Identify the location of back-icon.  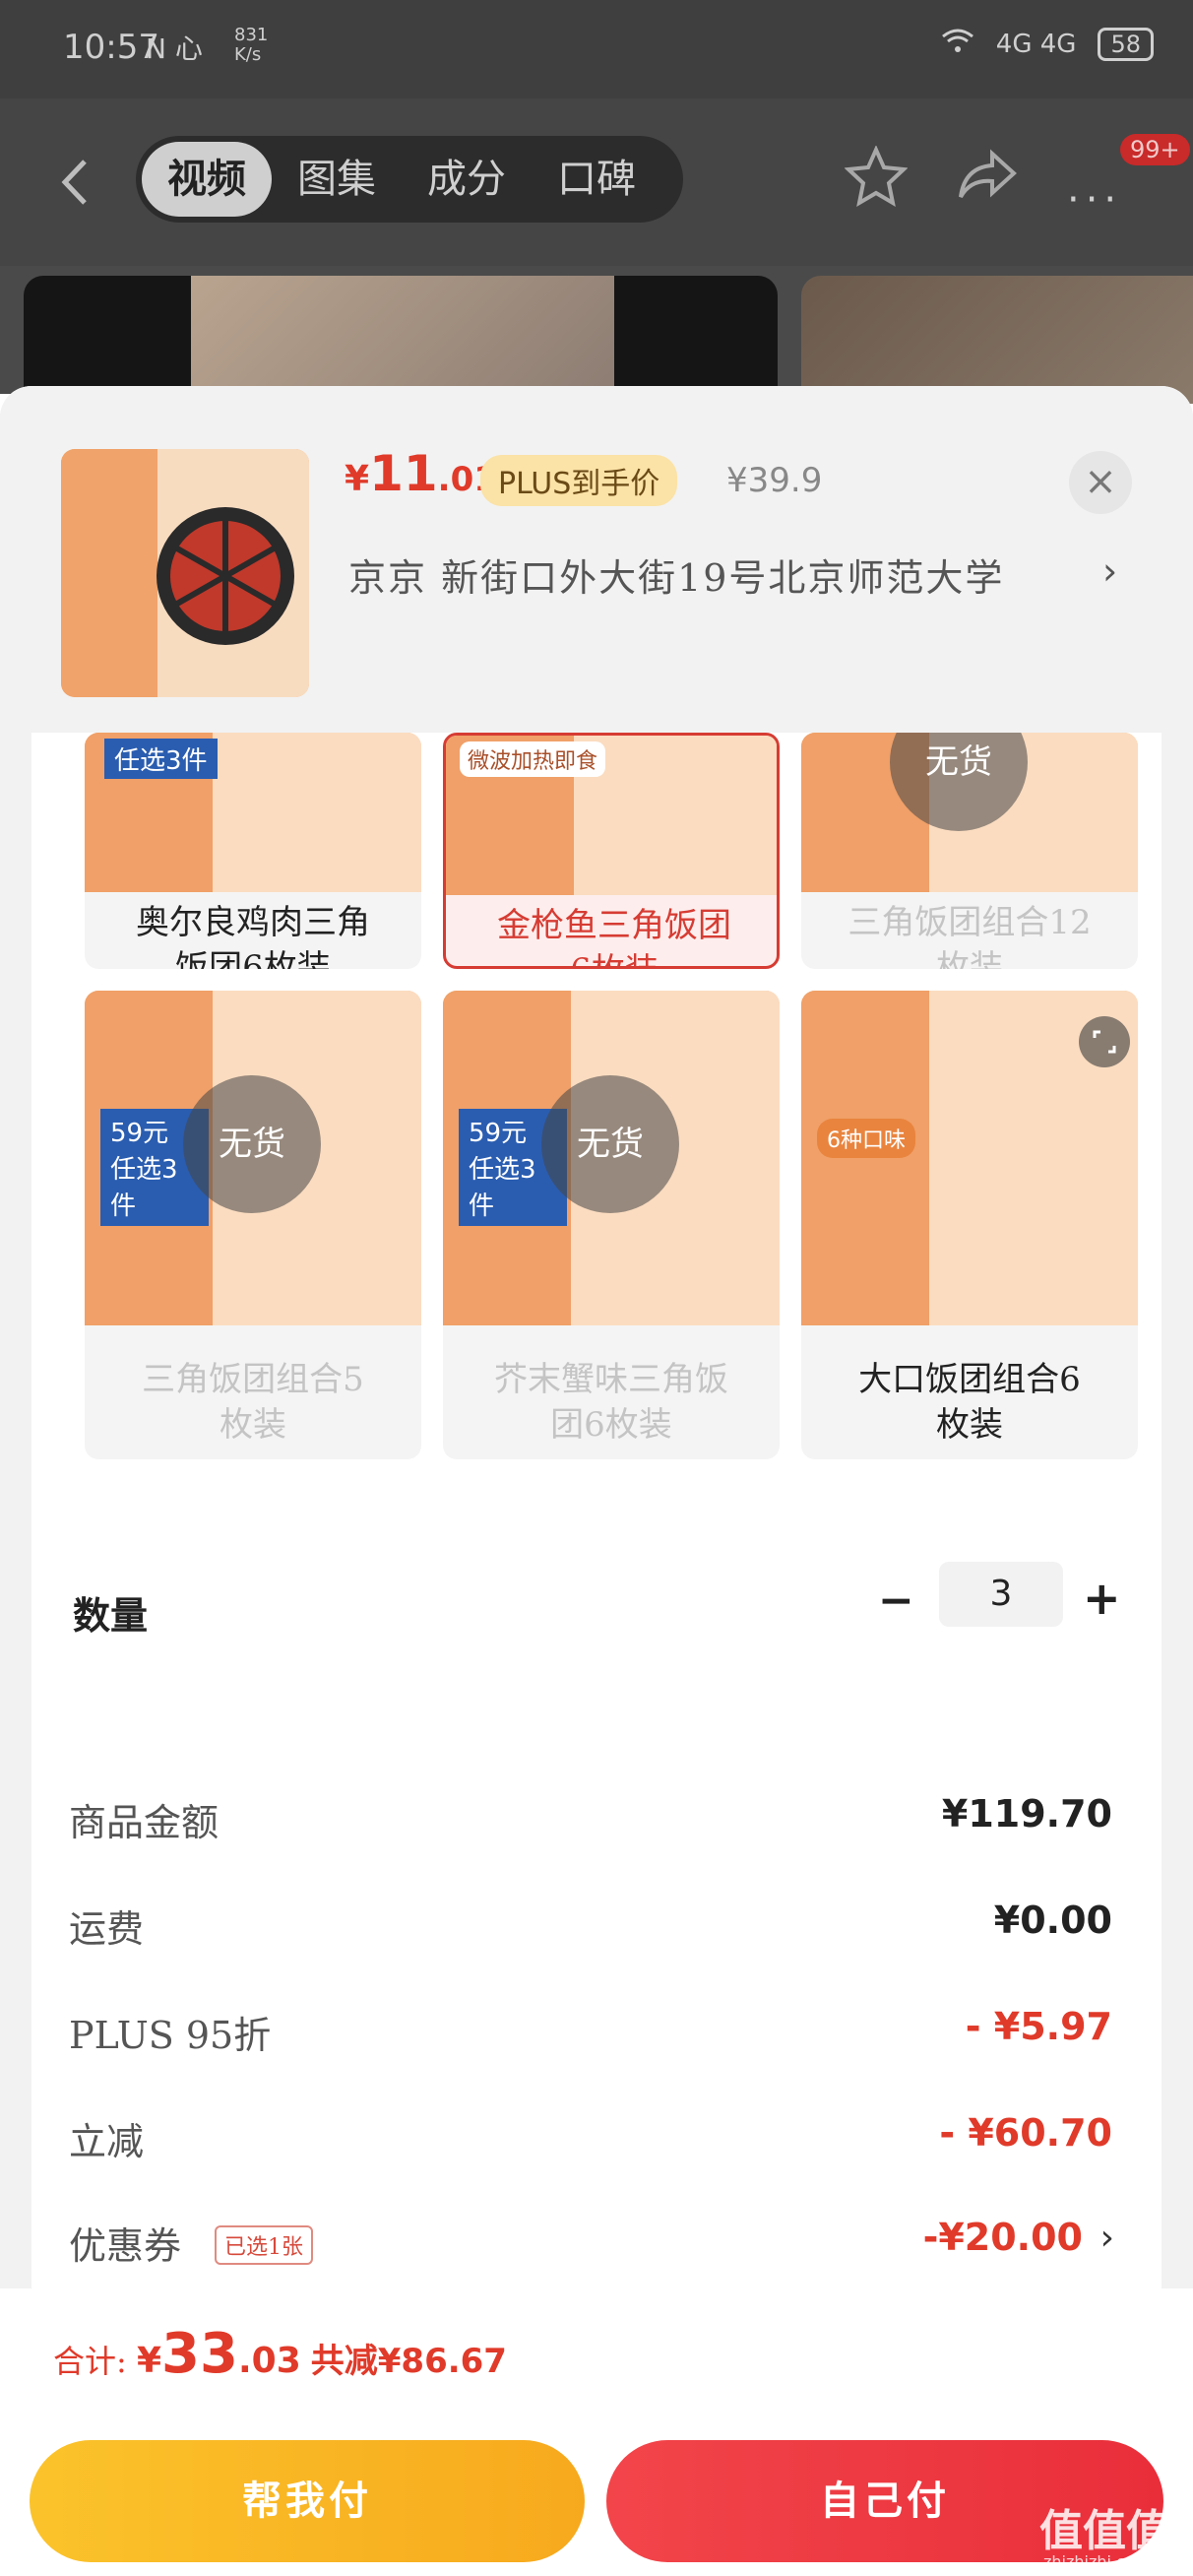
(74, 182).